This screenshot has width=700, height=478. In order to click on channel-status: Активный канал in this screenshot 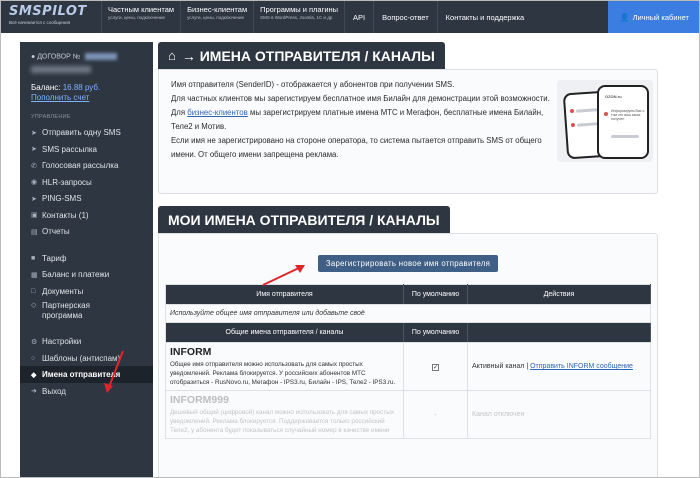, I will do `click(498, 366)`.